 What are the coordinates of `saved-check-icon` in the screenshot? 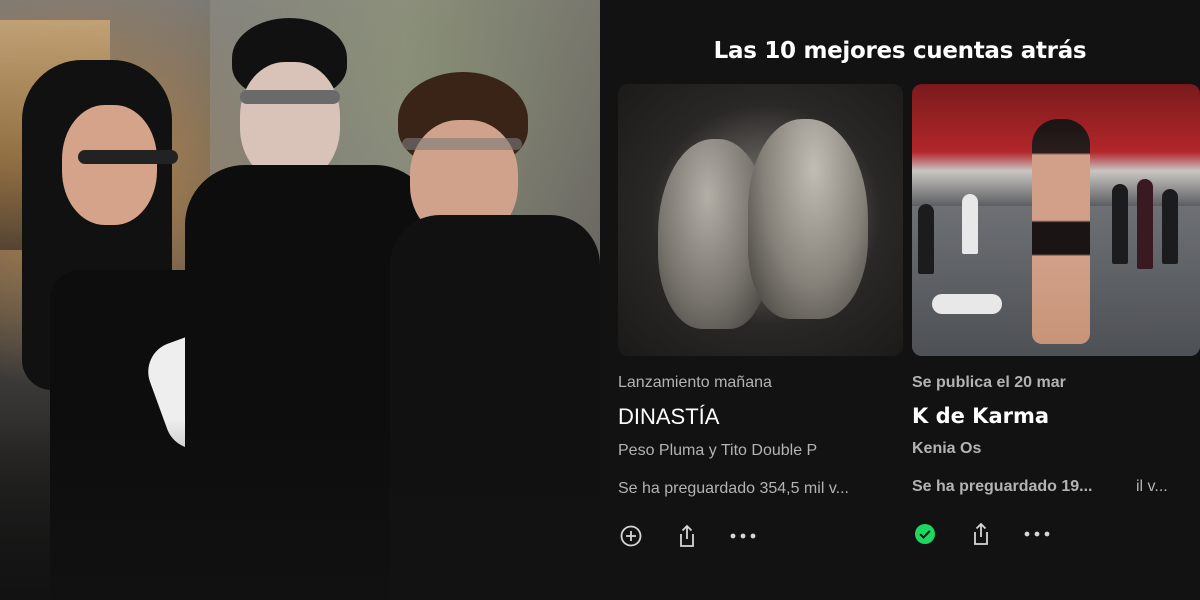 It's located at (925, 534).